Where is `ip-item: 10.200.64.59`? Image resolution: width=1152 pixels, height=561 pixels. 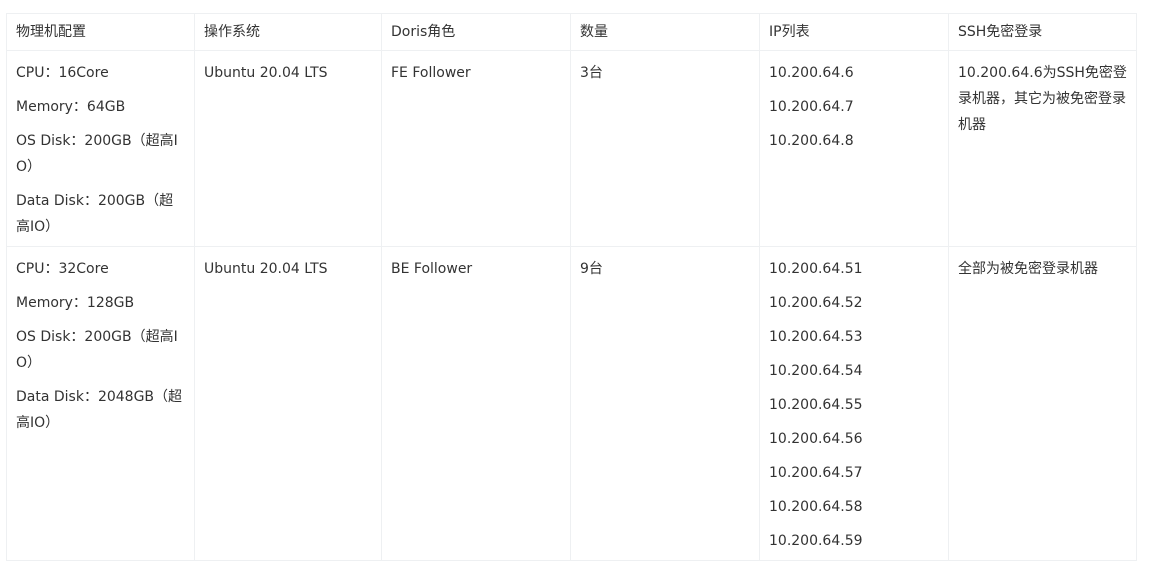 ip-item: 10.200.64.59 is located at coordinates (816, 541).